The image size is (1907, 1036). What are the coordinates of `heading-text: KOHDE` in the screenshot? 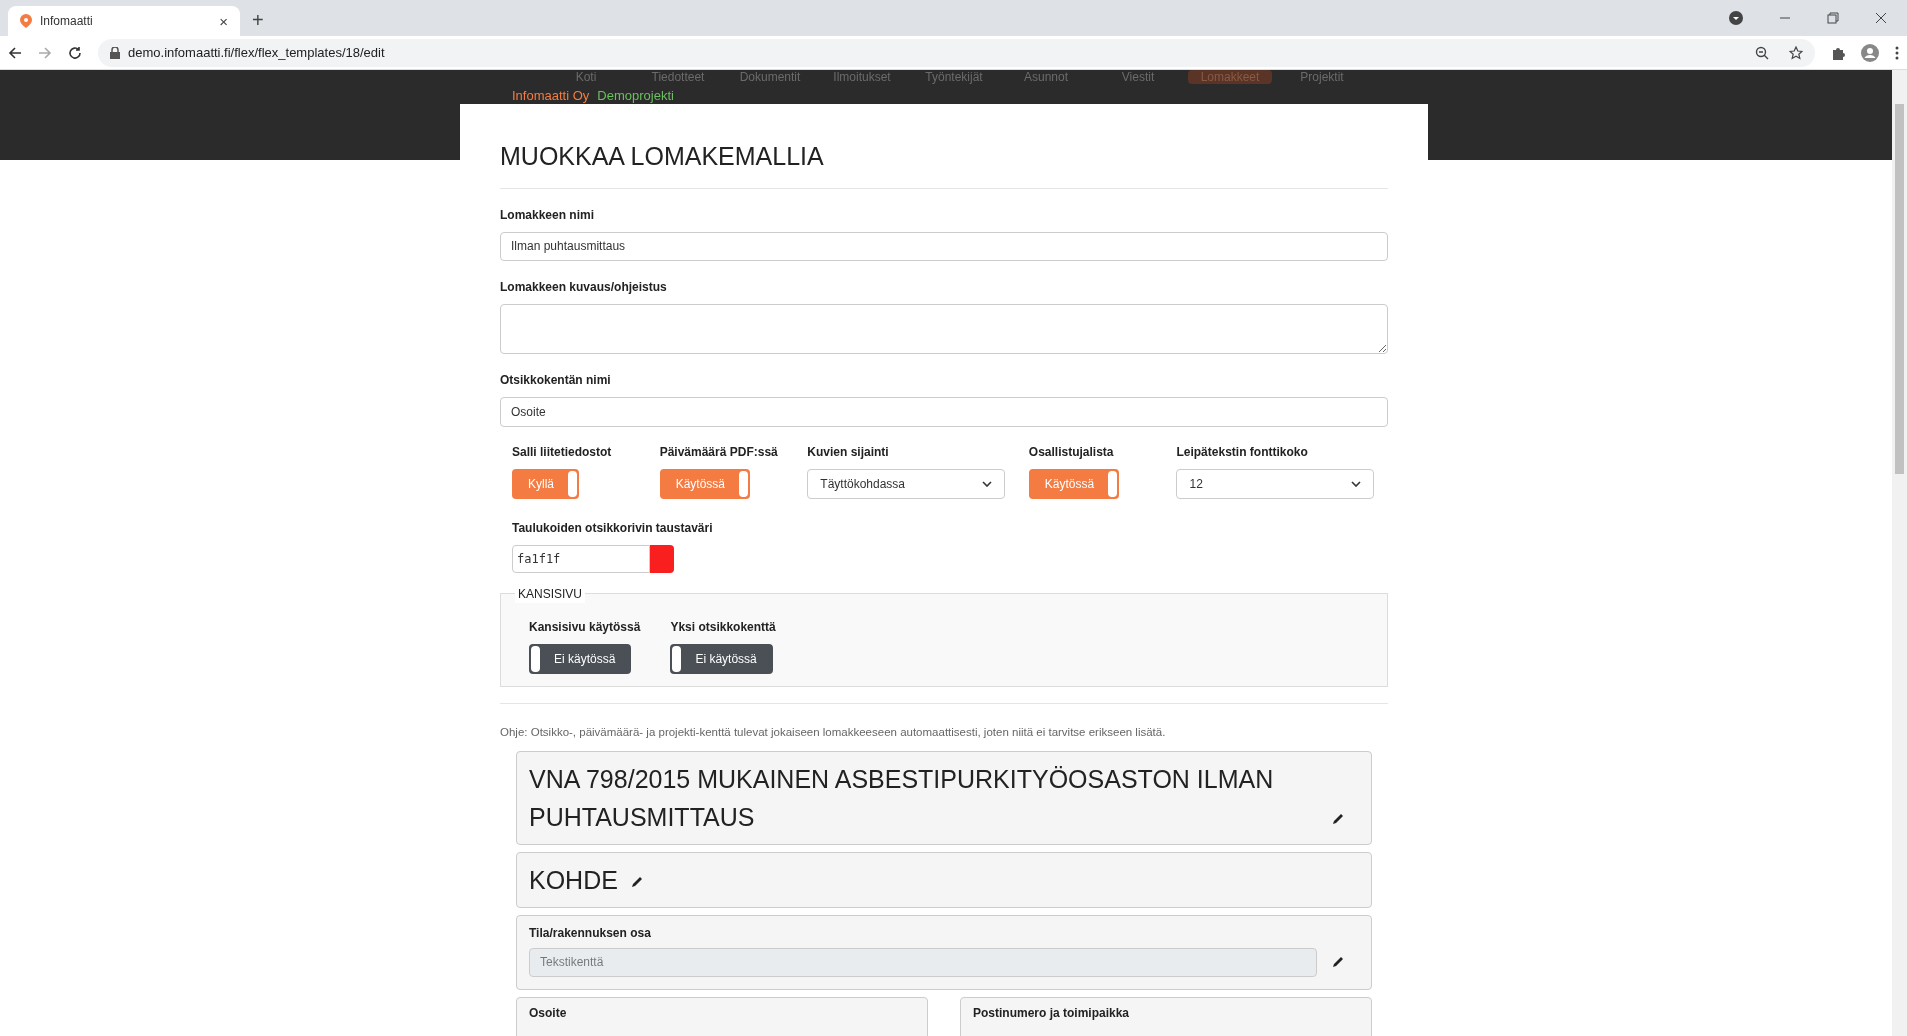 It's located at (573, 880).